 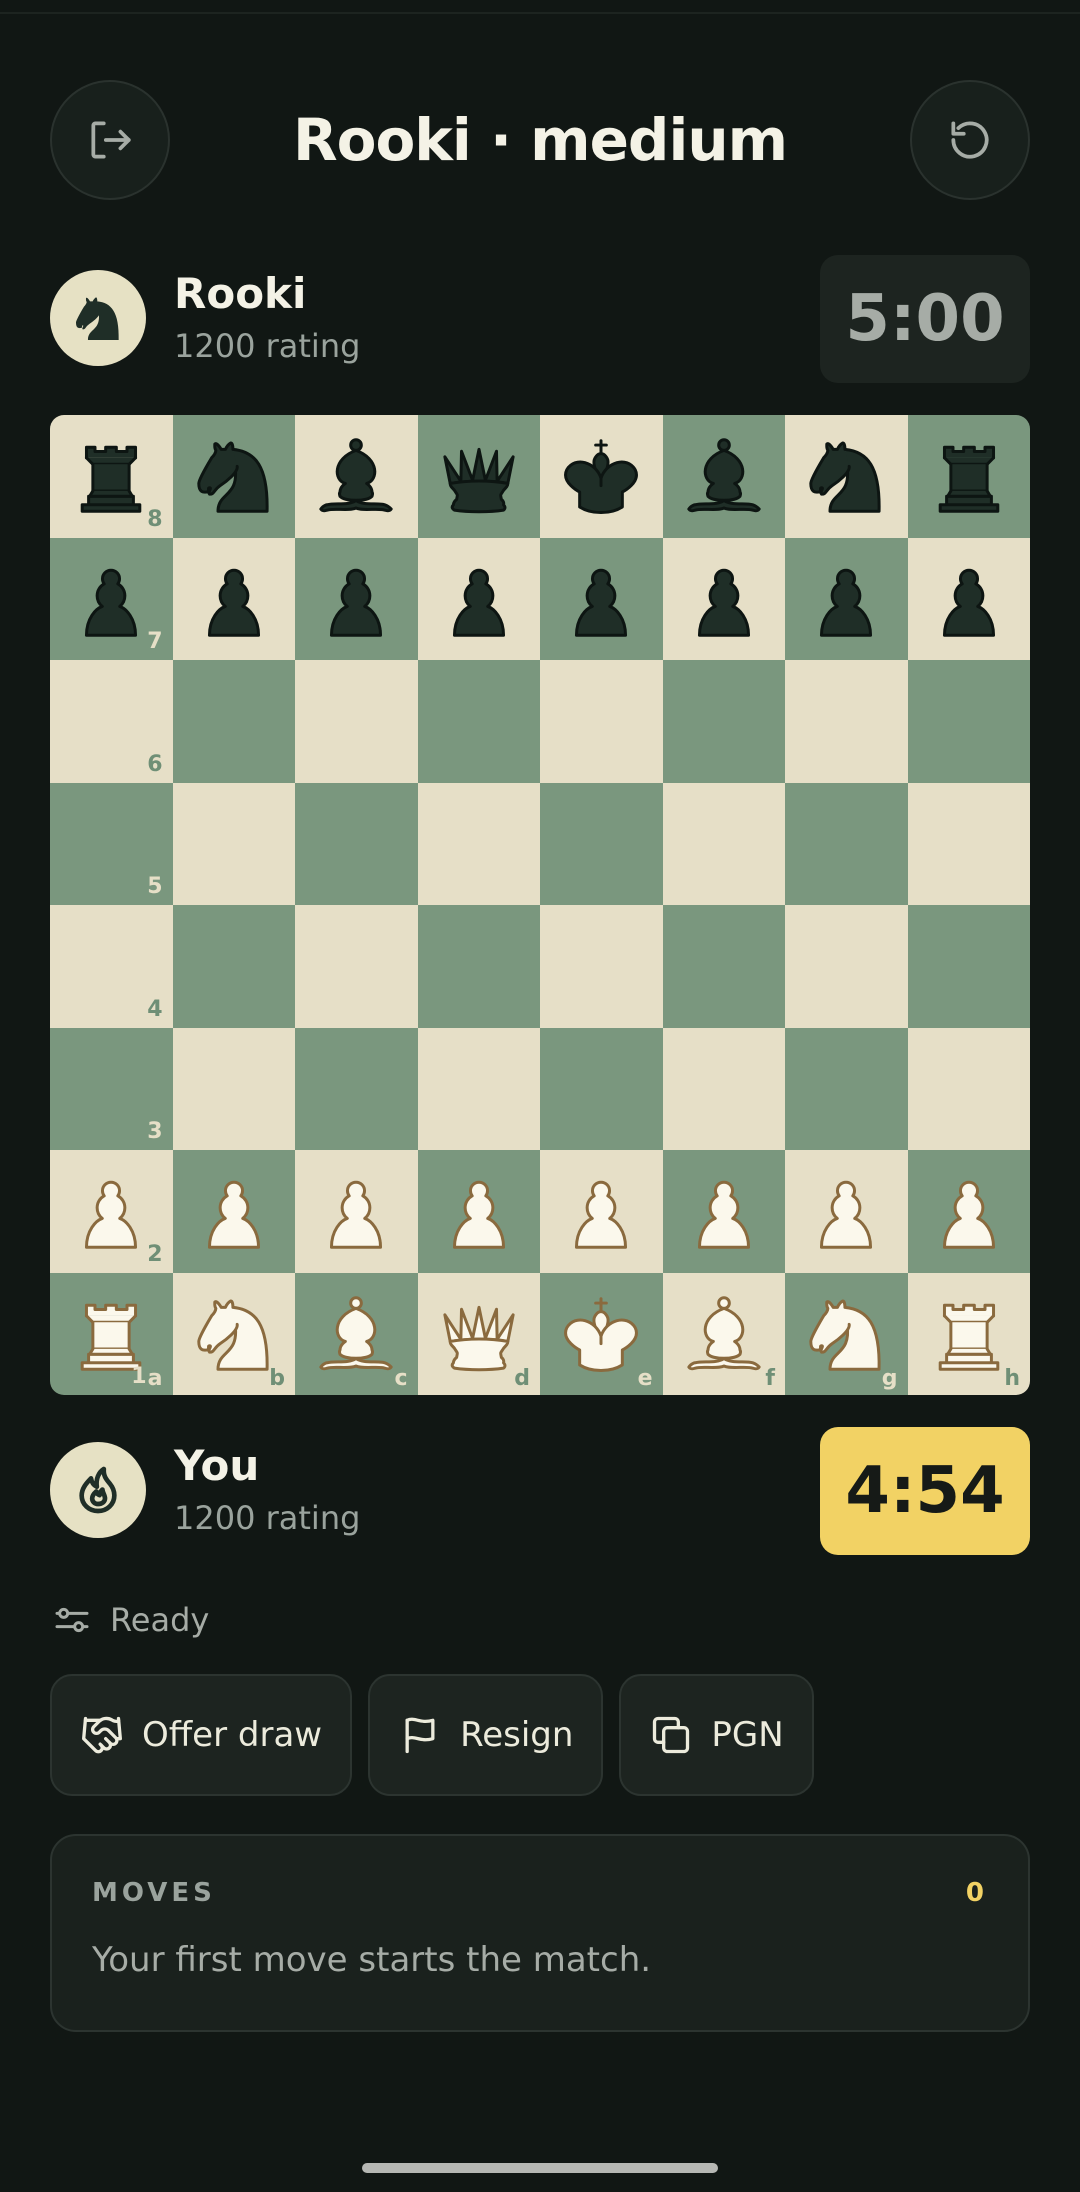 I want to click on square-g2, so click(x=846, y=1211).